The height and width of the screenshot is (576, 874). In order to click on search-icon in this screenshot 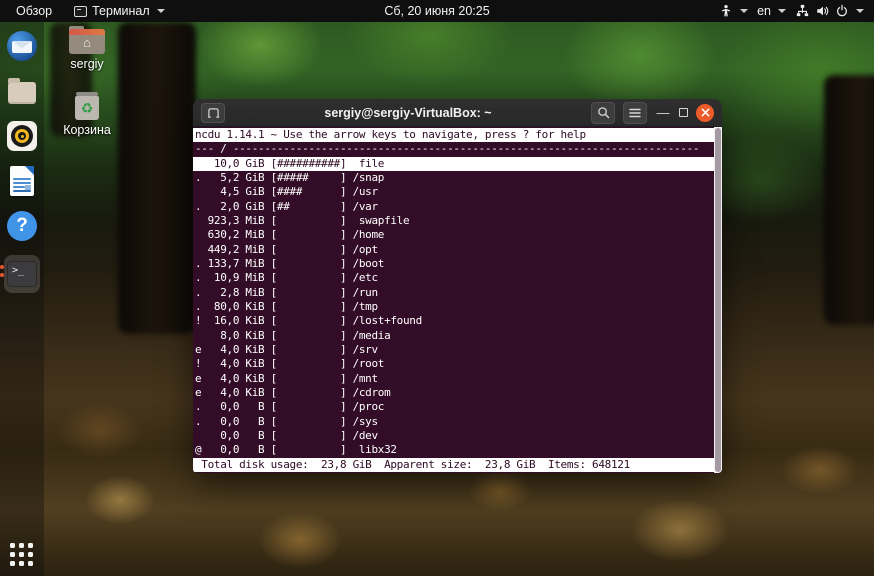, I will do `click(603, 113)`.